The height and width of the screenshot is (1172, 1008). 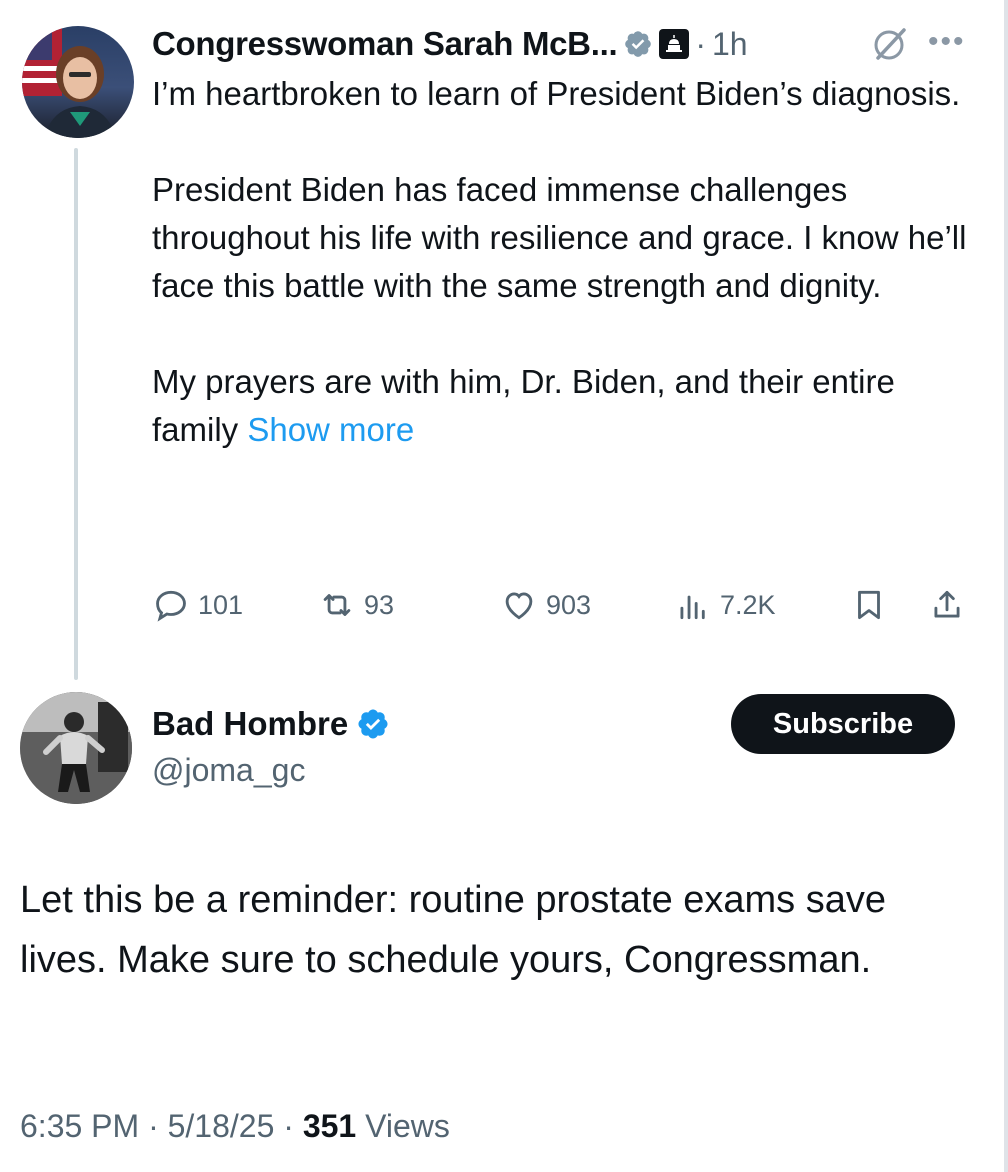 What do you see at coordinates (330, 429) in the screenshot?
I see `show-more-link: Show more` at bounding box center [330, 429].